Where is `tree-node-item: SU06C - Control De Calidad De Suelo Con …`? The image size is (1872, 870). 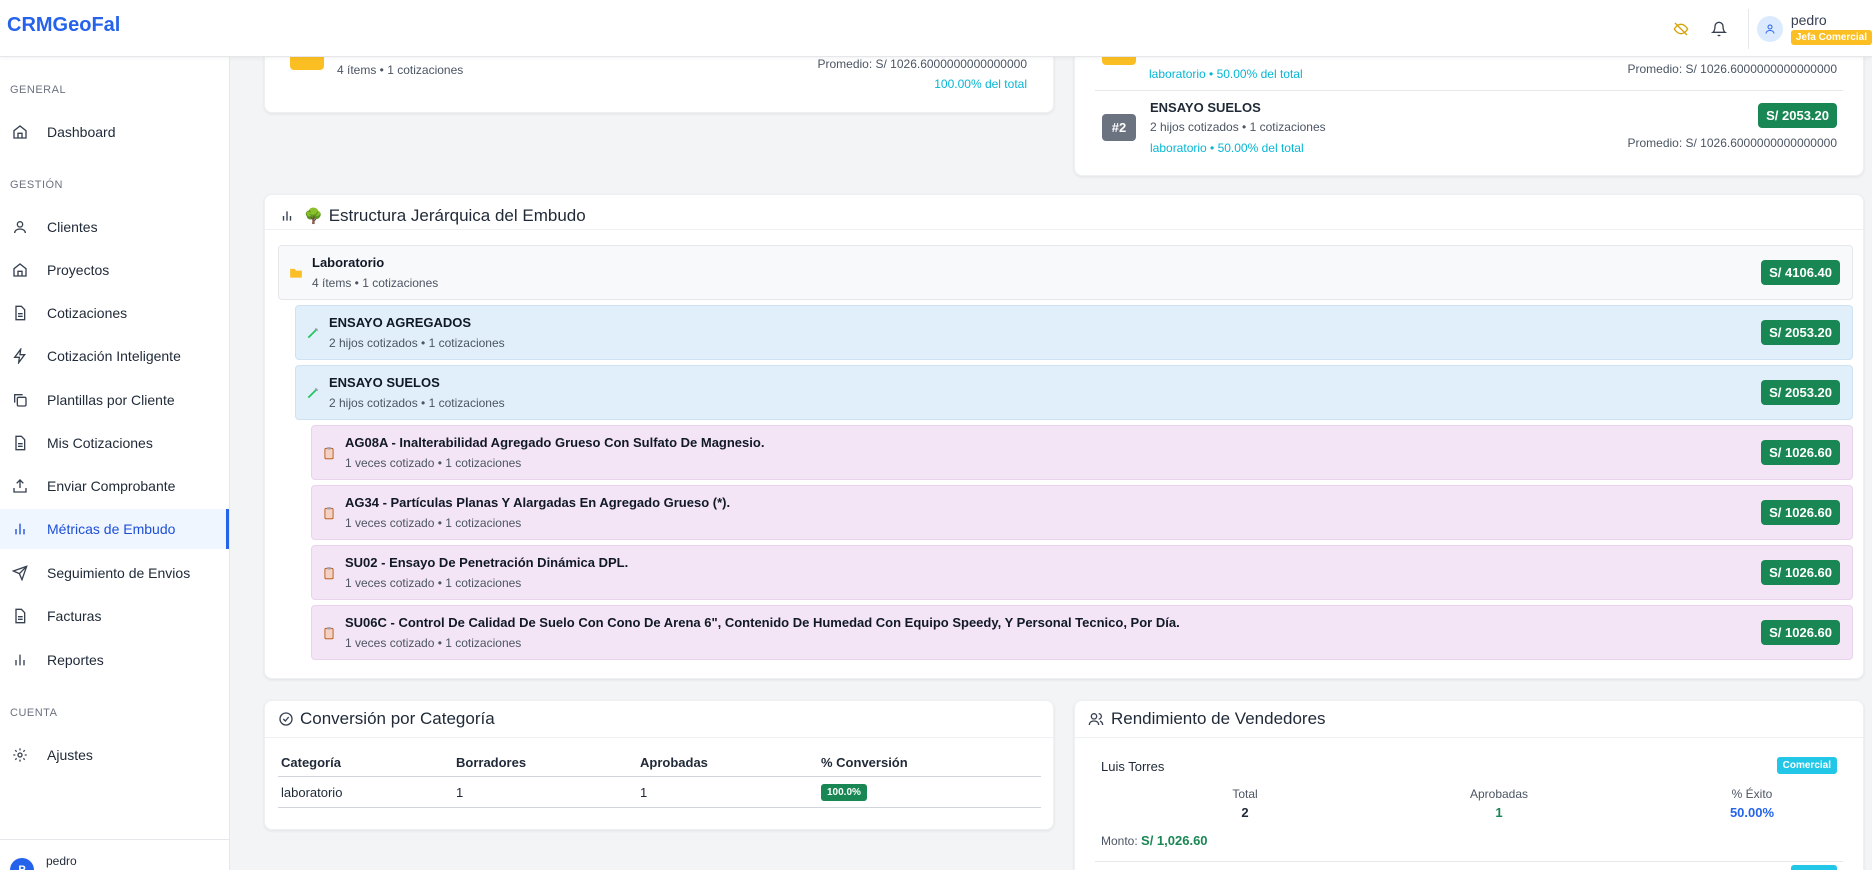
tree-node-item: SU06C - Control De Calidad De Suelo Con … is located at coordinates (1082, 632).